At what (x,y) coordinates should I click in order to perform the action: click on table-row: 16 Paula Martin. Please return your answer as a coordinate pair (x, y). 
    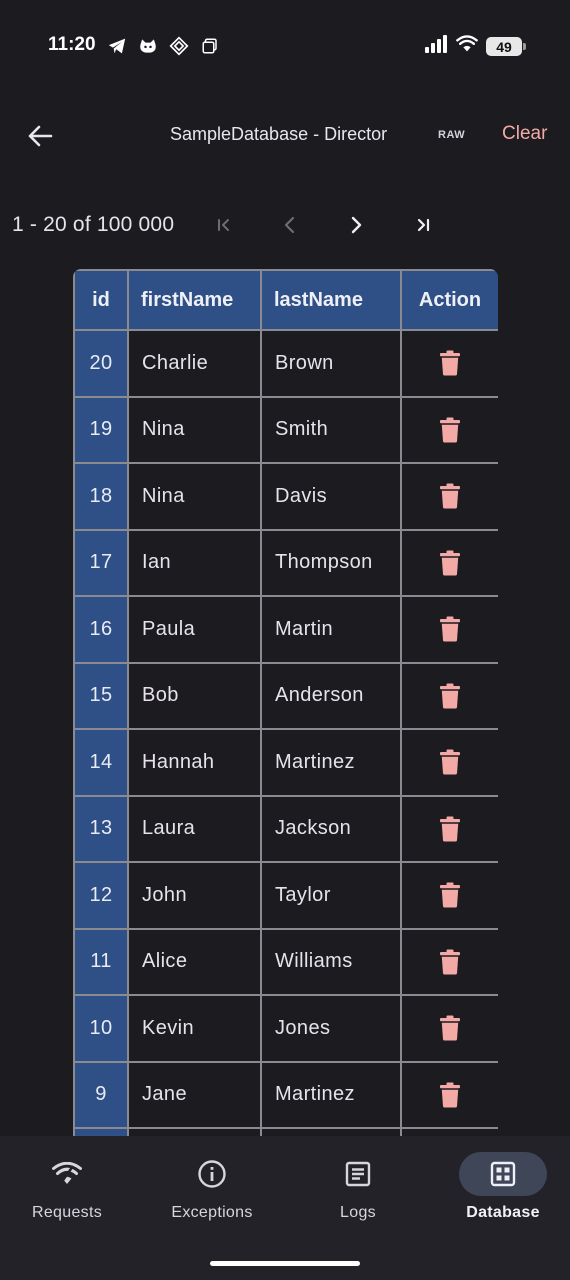
    Looking at the image, I should click on (285, 629).